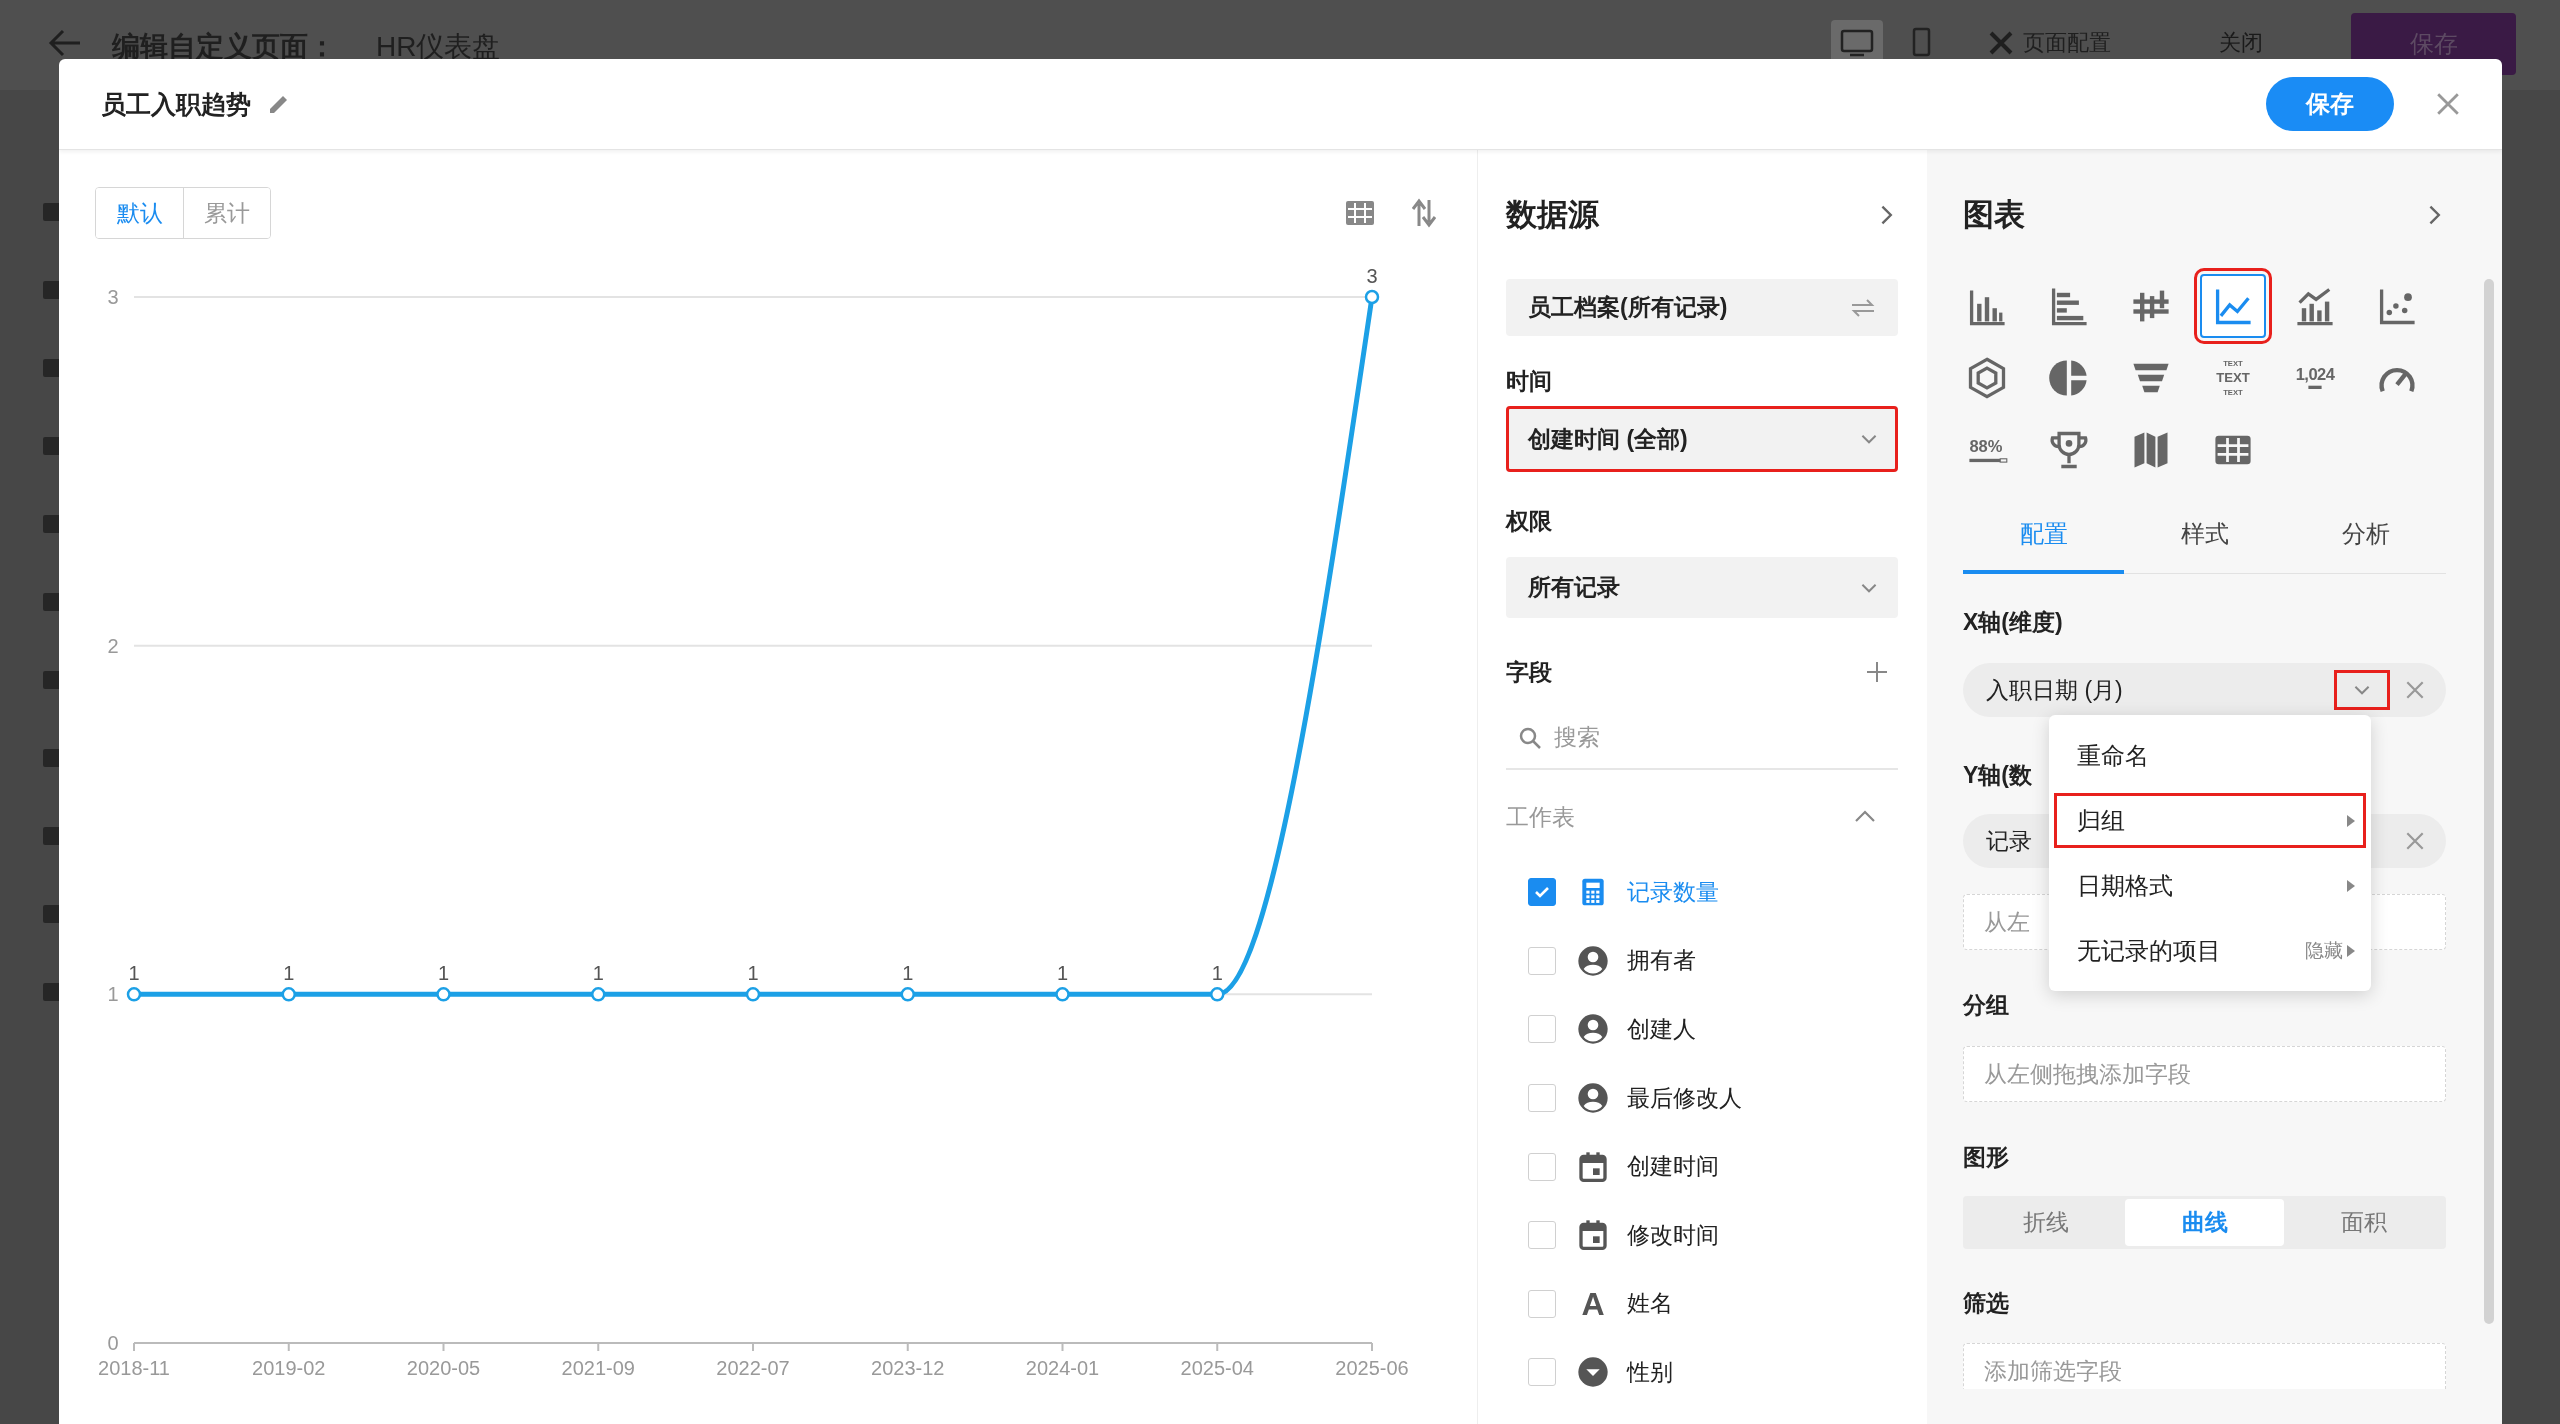 The width and height of the screenshot is (2560, 1424). I want to click on axis-label: 2018-11, so click(134, 1368).